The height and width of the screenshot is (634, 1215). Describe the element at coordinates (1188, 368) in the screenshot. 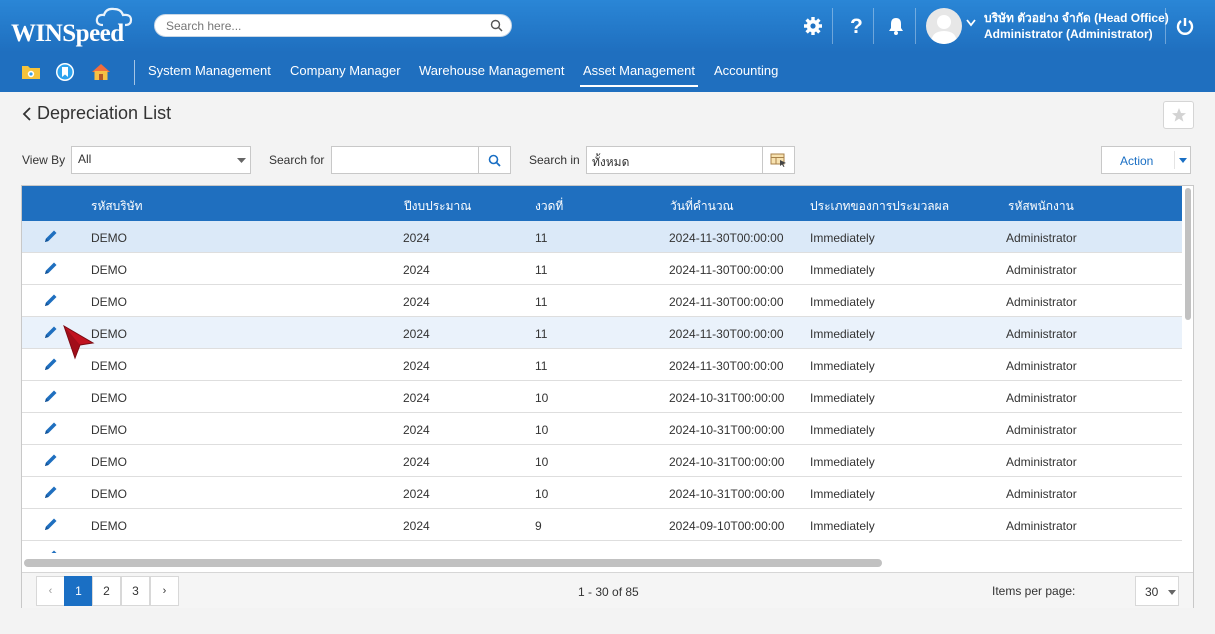

I see `vertical-scrollbar` at that location.